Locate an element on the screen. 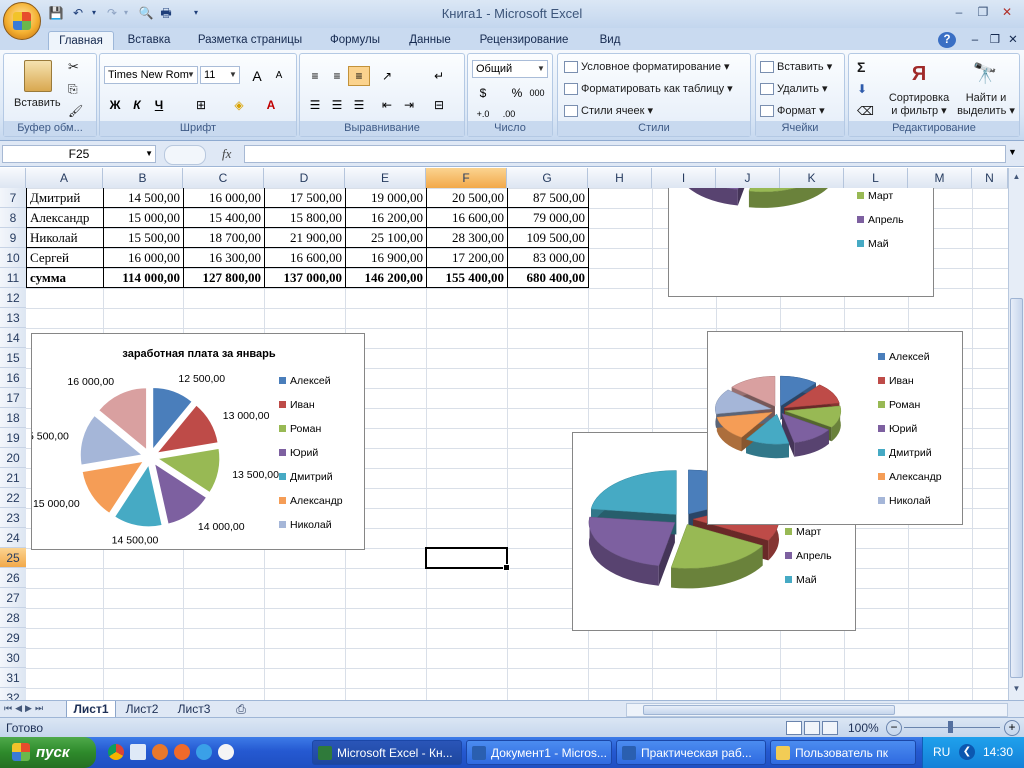  doc-minimize-button: – is located at coordinates (975, 40).